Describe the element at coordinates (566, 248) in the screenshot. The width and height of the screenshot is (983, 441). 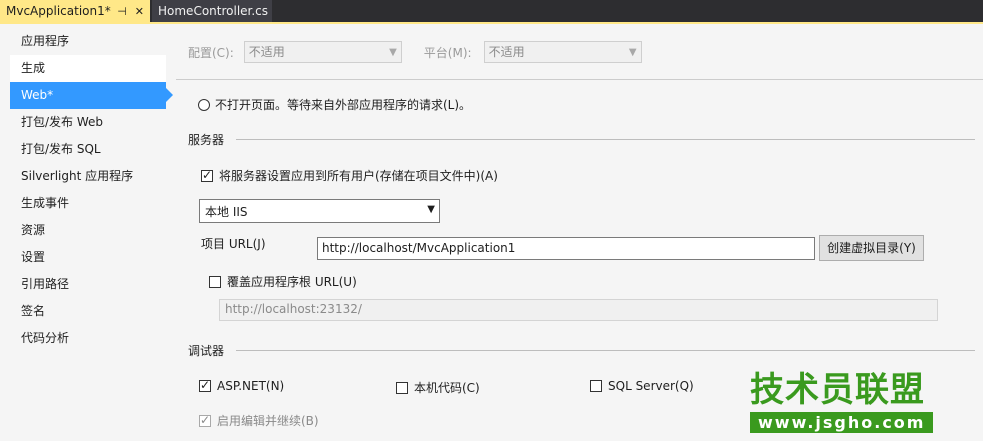
I see `project-url-input: http://localhost/MvcApplication1` at that location.